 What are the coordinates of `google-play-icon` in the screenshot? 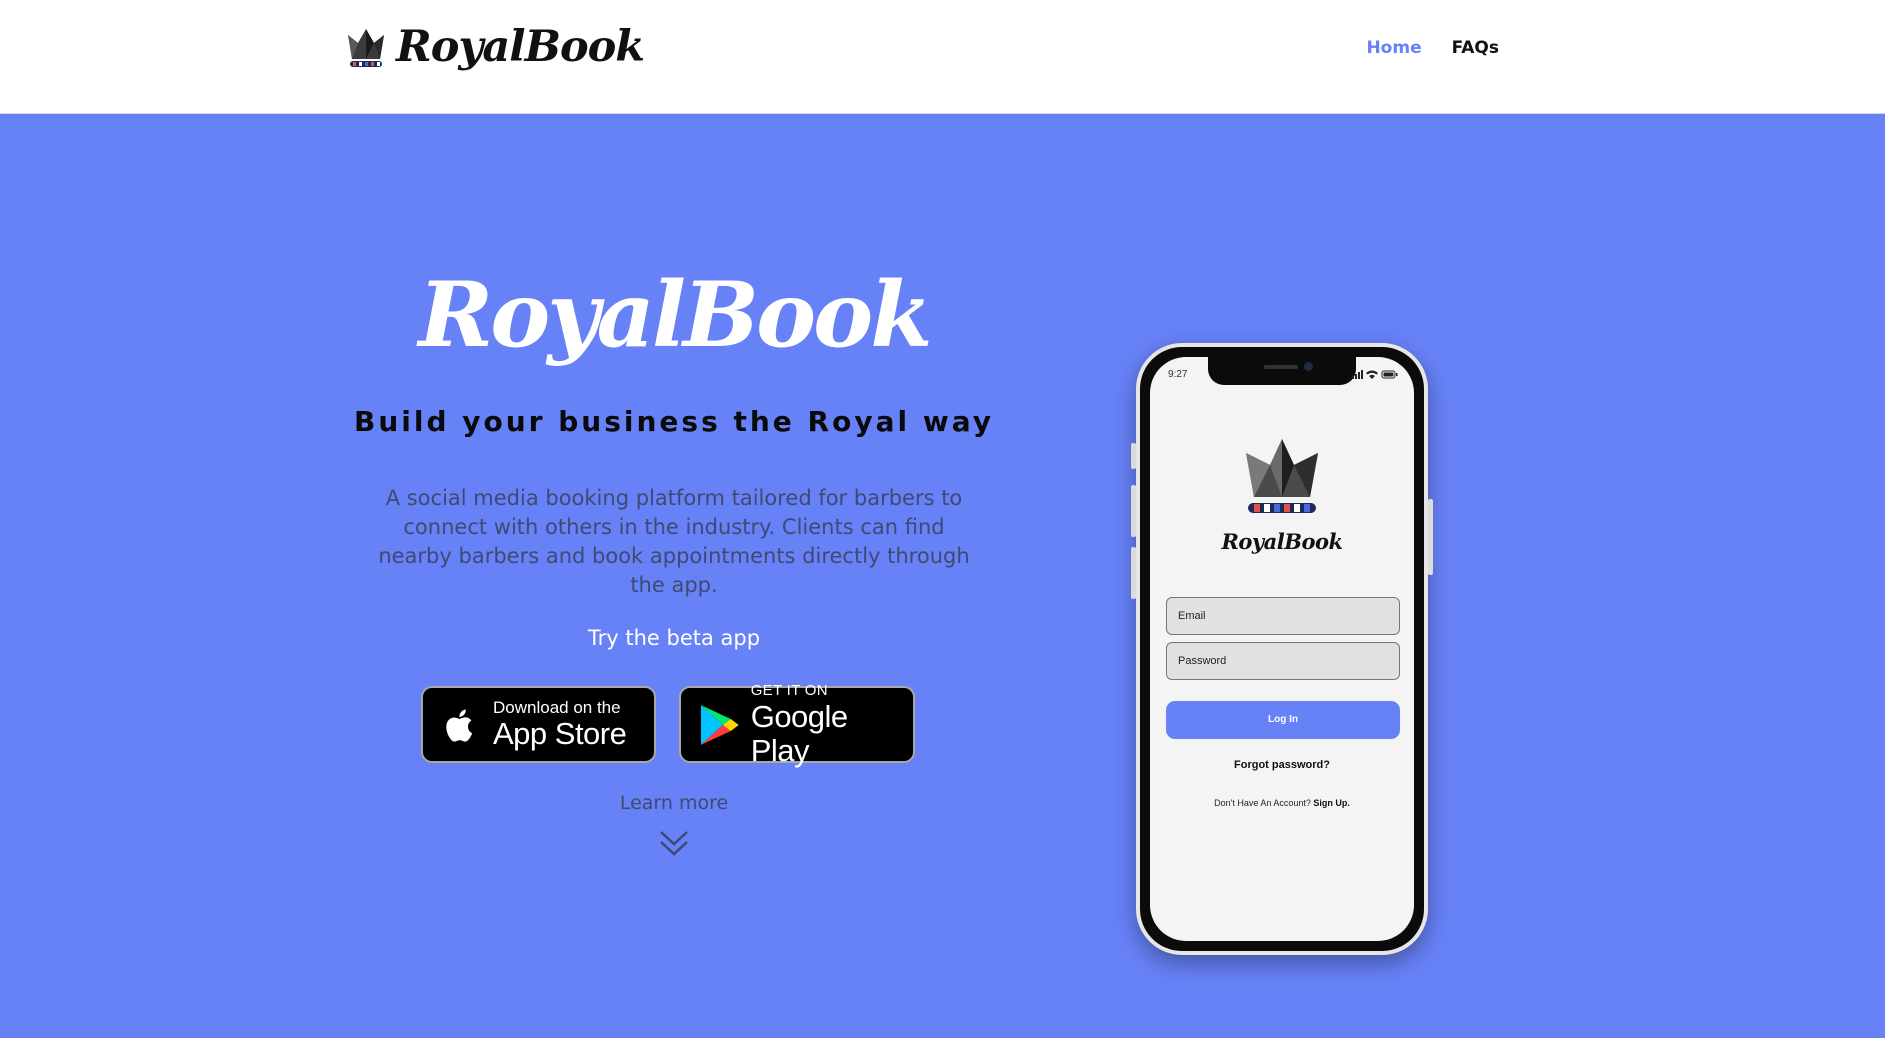 It's located at (719, 724).